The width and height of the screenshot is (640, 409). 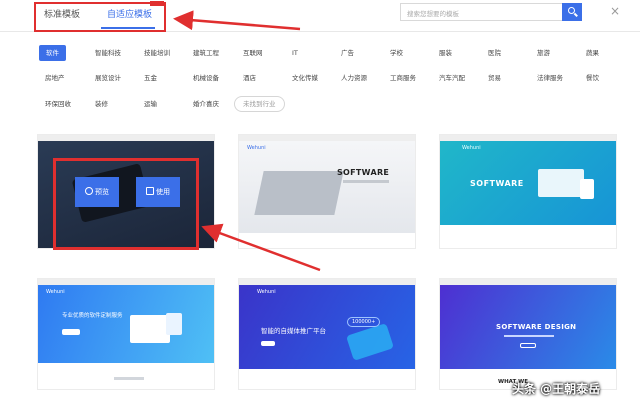 What do you see at coordinates (299, 193) in the screenshot?
I see `laptop-illustration` at bounding box center [299, 193].